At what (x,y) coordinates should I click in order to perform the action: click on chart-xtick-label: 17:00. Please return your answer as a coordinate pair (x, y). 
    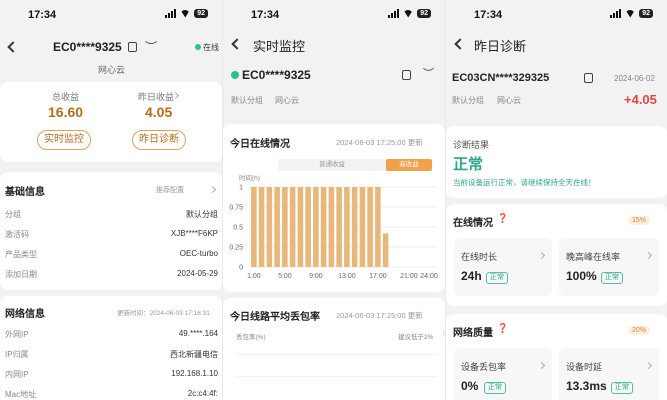
    Looking at the image, I should click on (378, 276).